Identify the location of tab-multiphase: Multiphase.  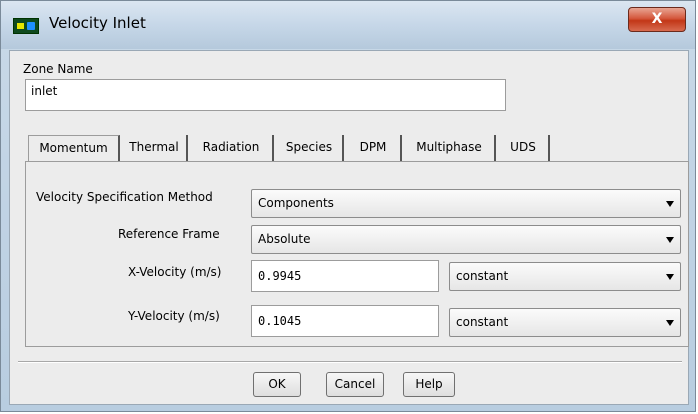
(450, 148).